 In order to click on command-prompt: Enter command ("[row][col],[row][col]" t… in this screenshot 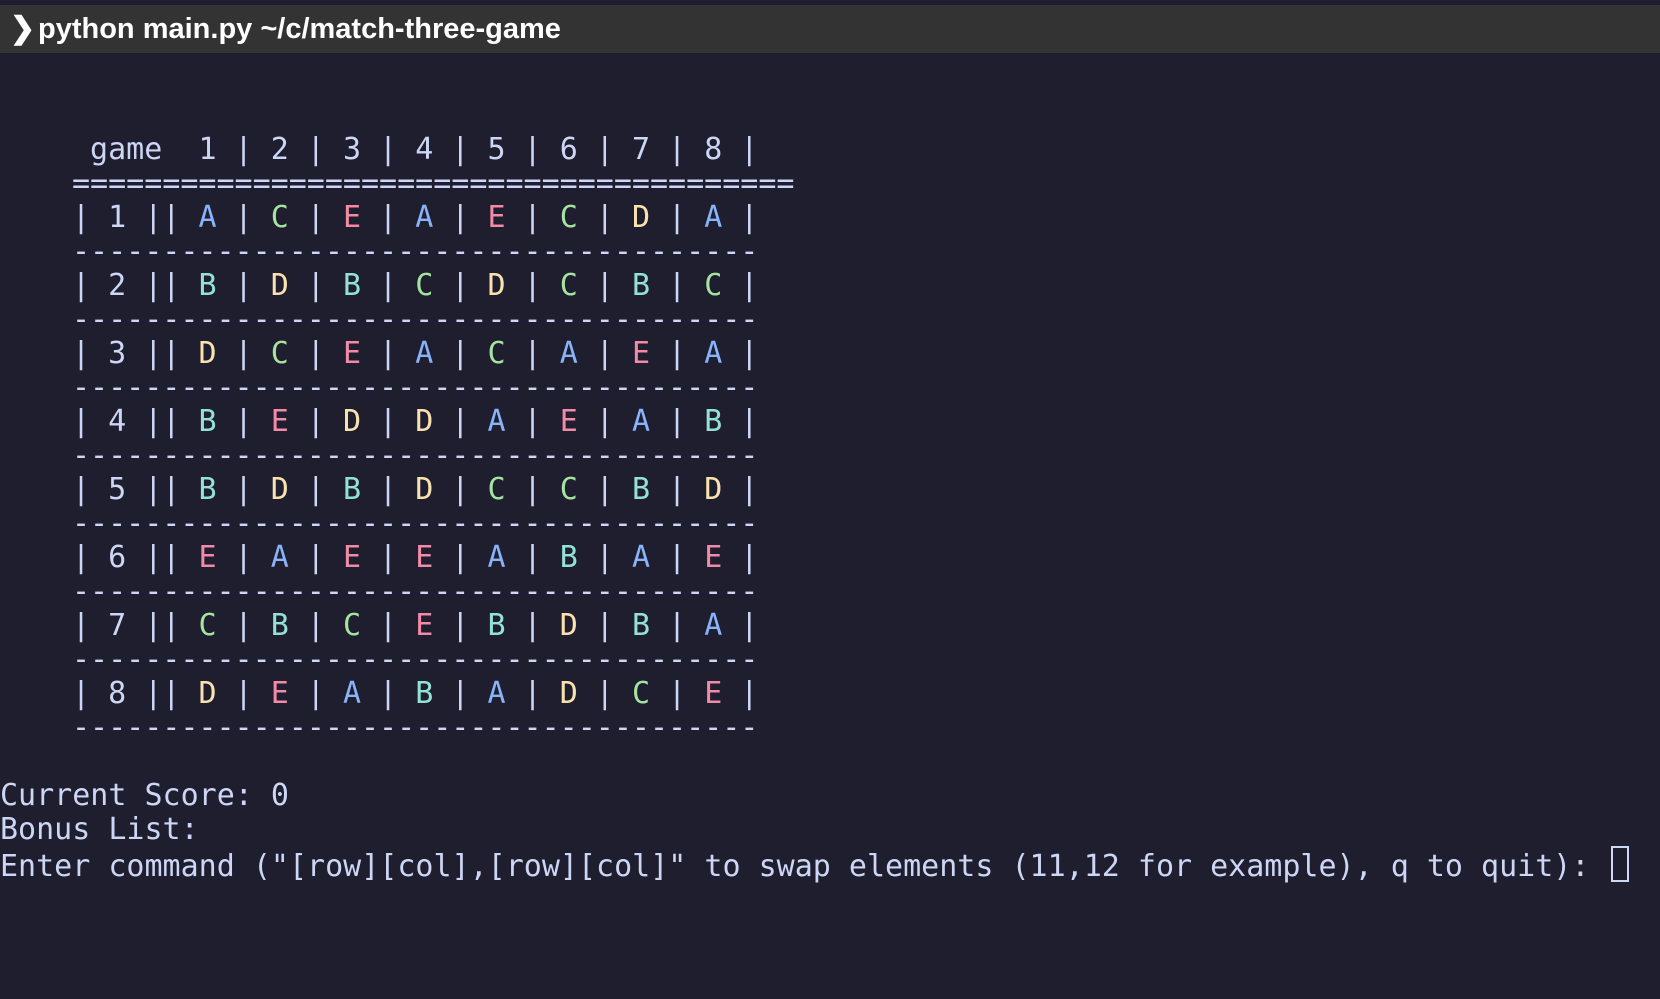, I will do `click(815, 865)`.